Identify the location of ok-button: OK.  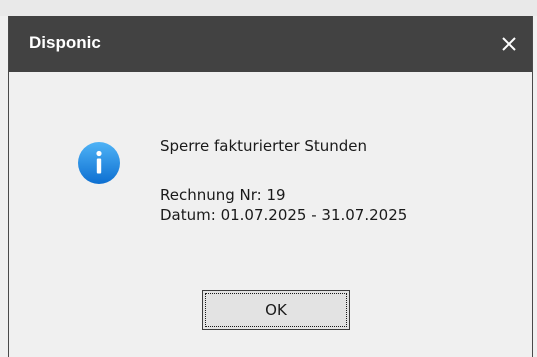
(276, 310).